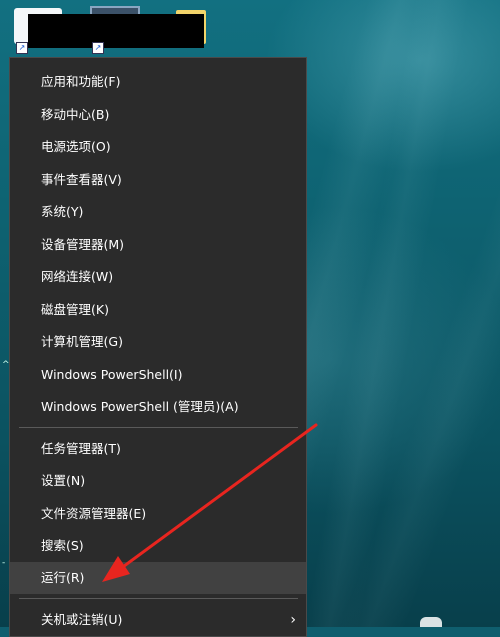  Describe the element at coordinates (116, 569) in the screenshot. I see `annotation-arrow-head` at that location.